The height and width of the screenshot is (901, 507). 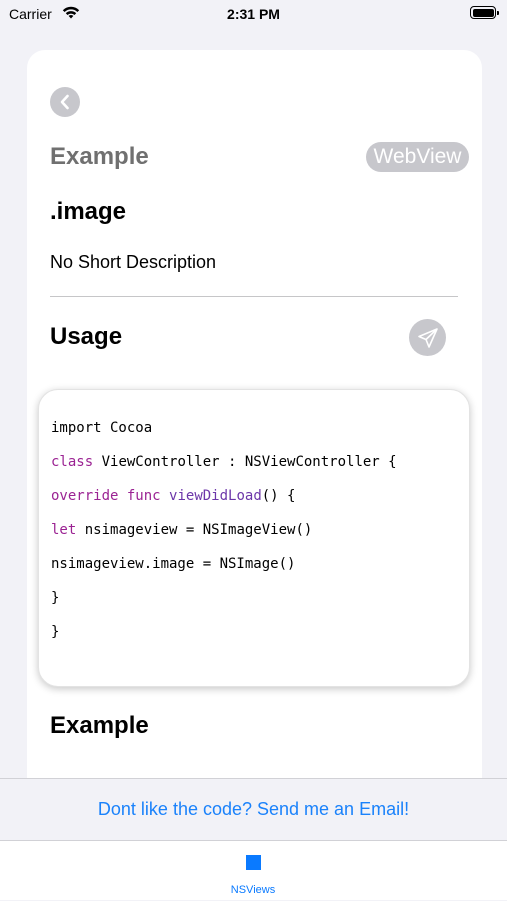 What do you see at coordinates (86, 336) in the screenshot?
I see `usage-heading: Usage` at bounding box center [86, 336].